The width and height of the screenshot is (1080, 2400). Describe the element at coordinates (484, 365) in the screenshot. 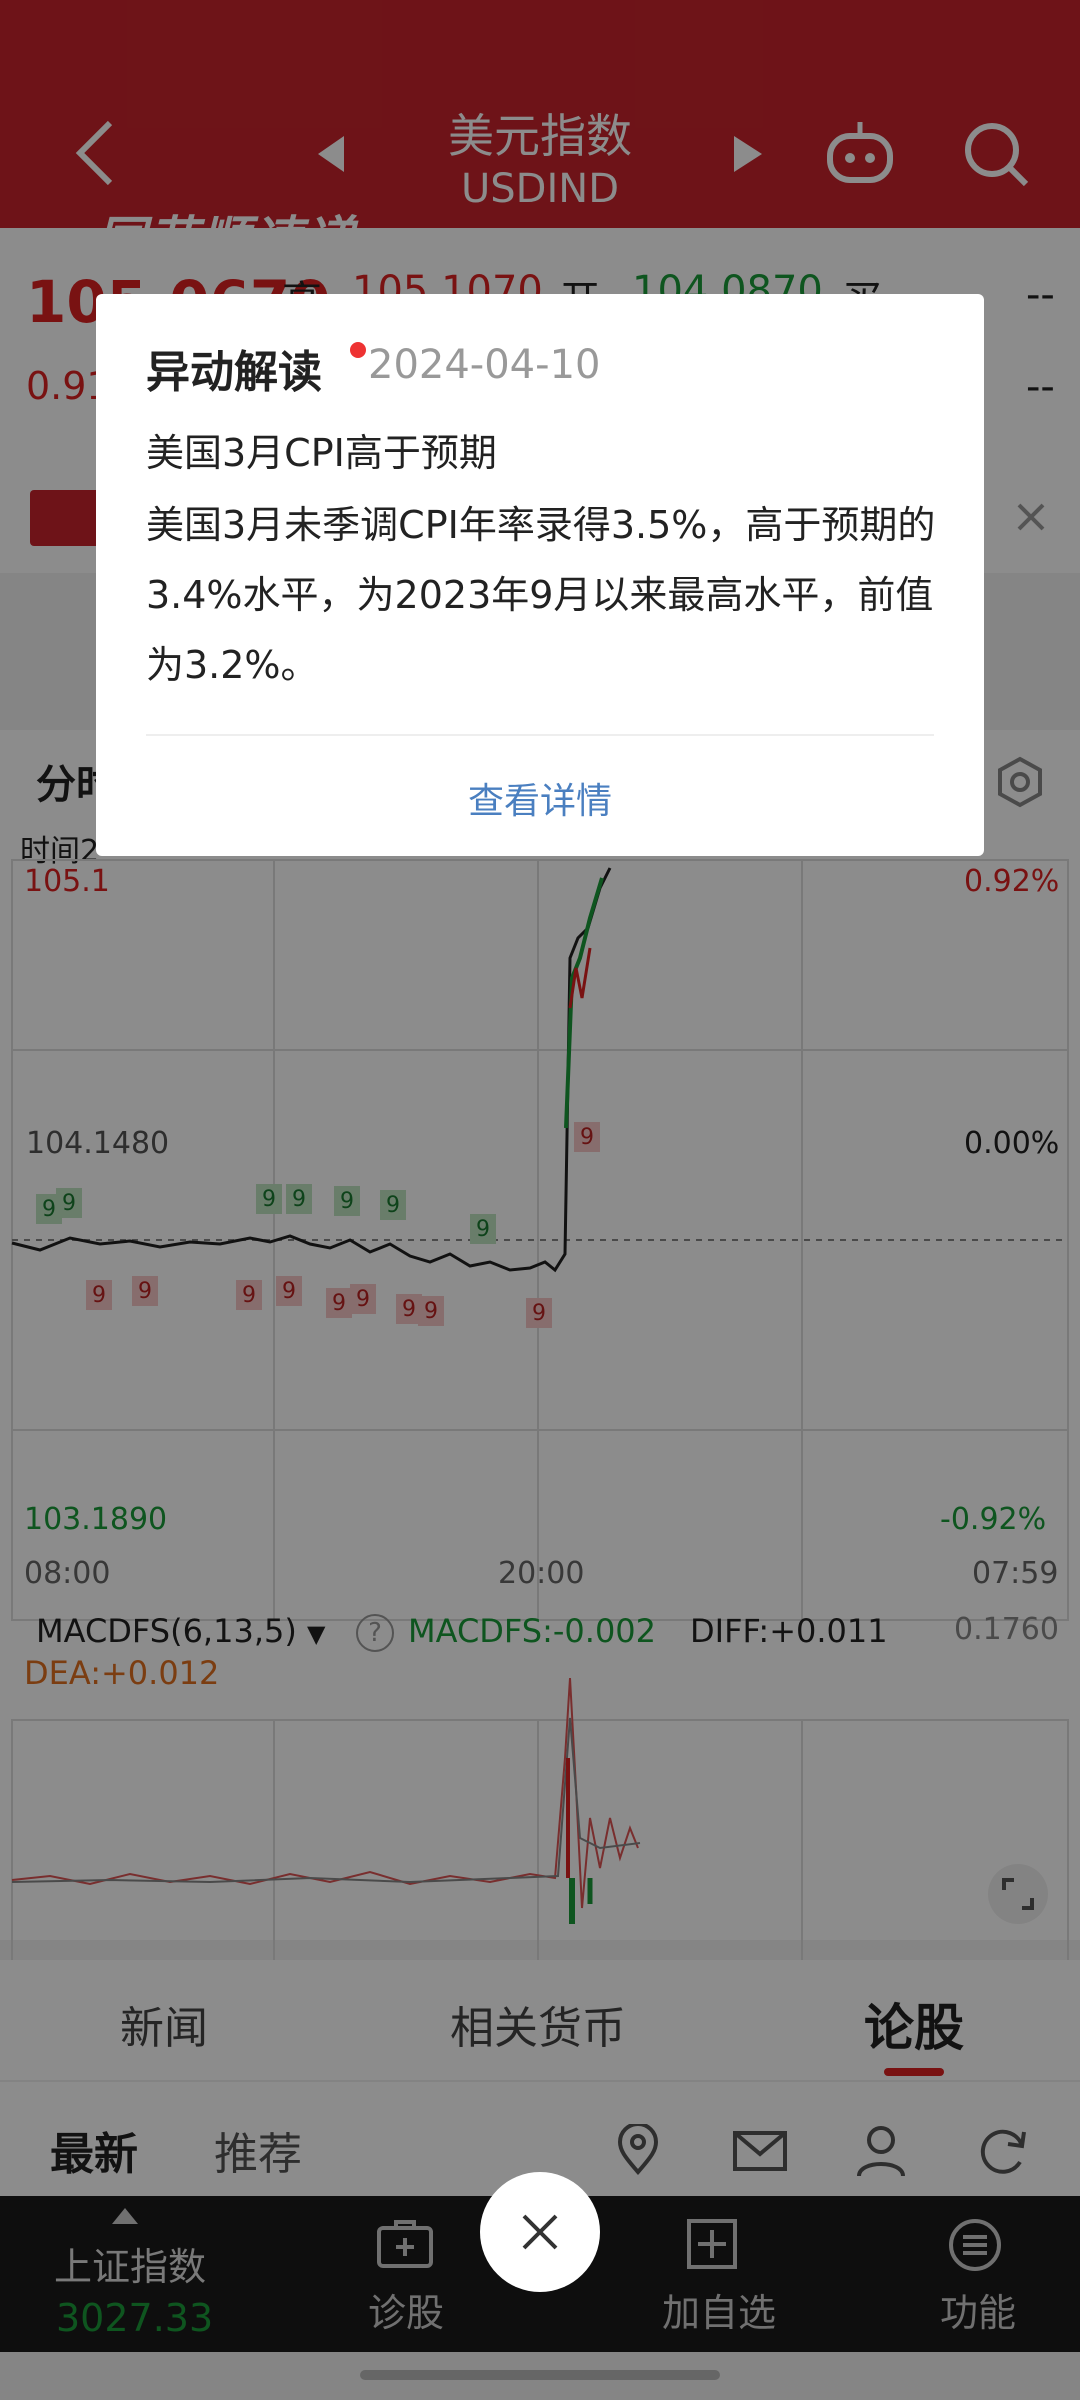

I see `dialog-date: 2024-04-10` at that location.